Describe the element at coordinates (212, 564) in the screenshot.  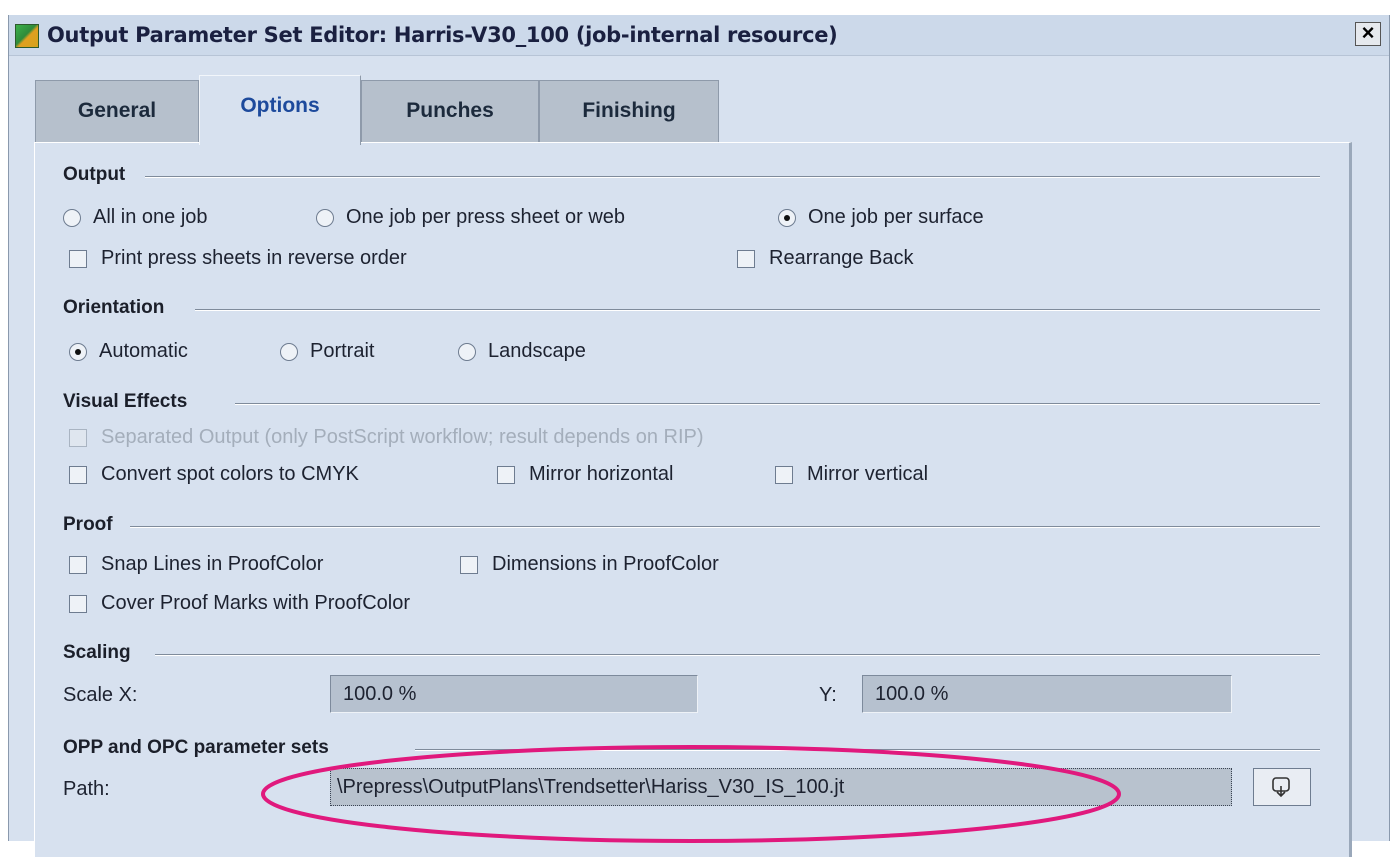
I see `checkbox-label: Snap Lines in ProofColor` at that location.